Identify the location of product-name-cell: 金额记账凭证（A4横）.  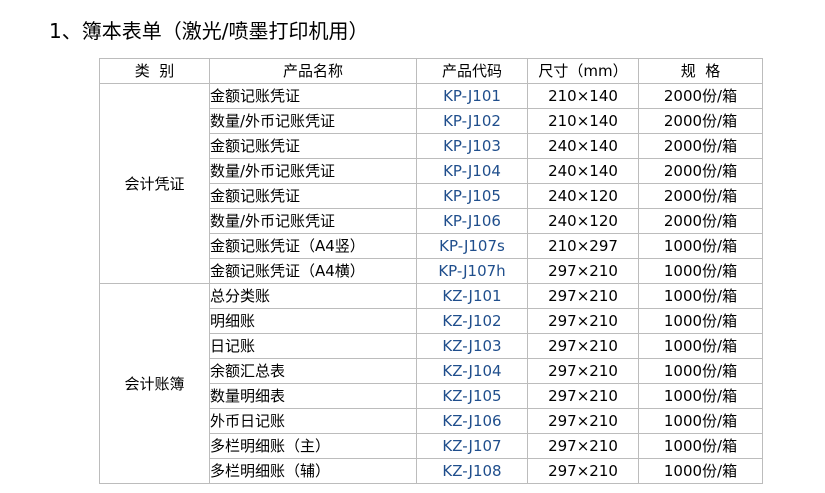
(313, 271).